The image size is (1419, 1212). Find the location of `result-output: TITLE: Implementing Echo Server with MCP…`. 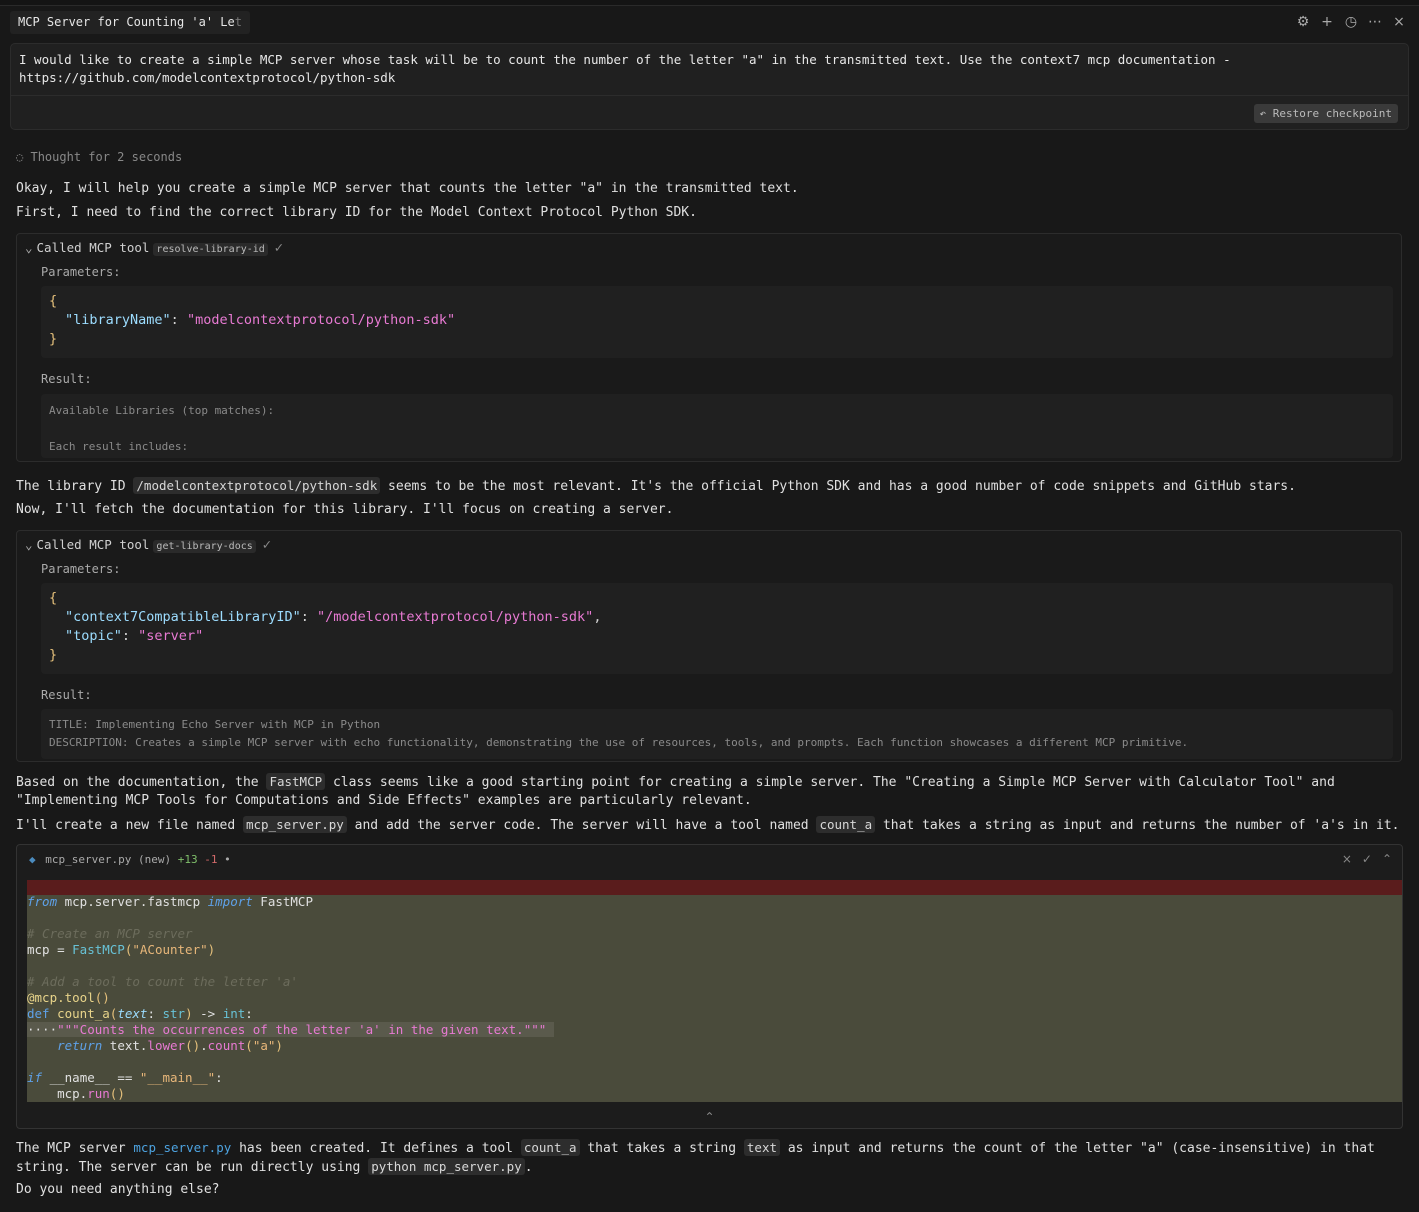

result-output: TITLE: Implementing Echo Server with MCP… is located at coordinates (717, 734).